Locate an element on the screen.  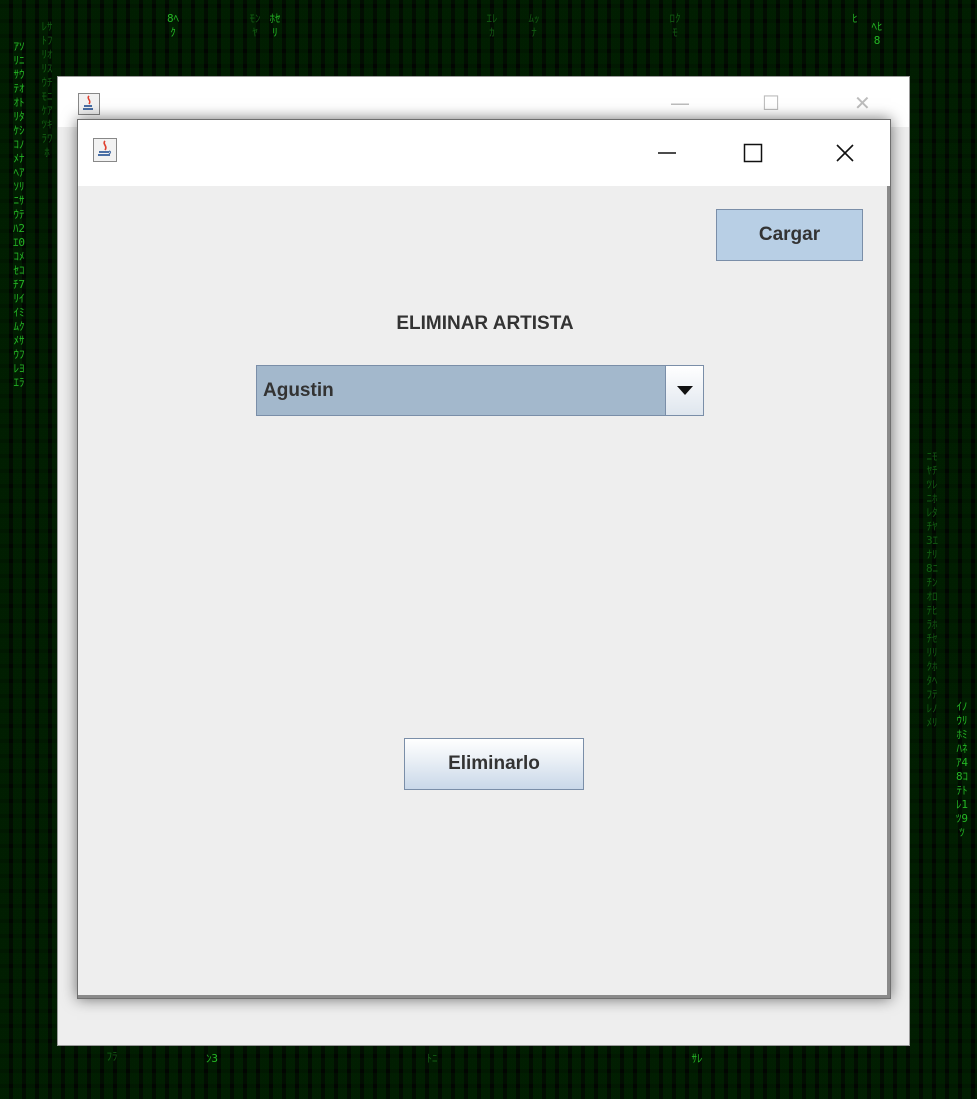
close-icon is located at coordinates (845, 153).